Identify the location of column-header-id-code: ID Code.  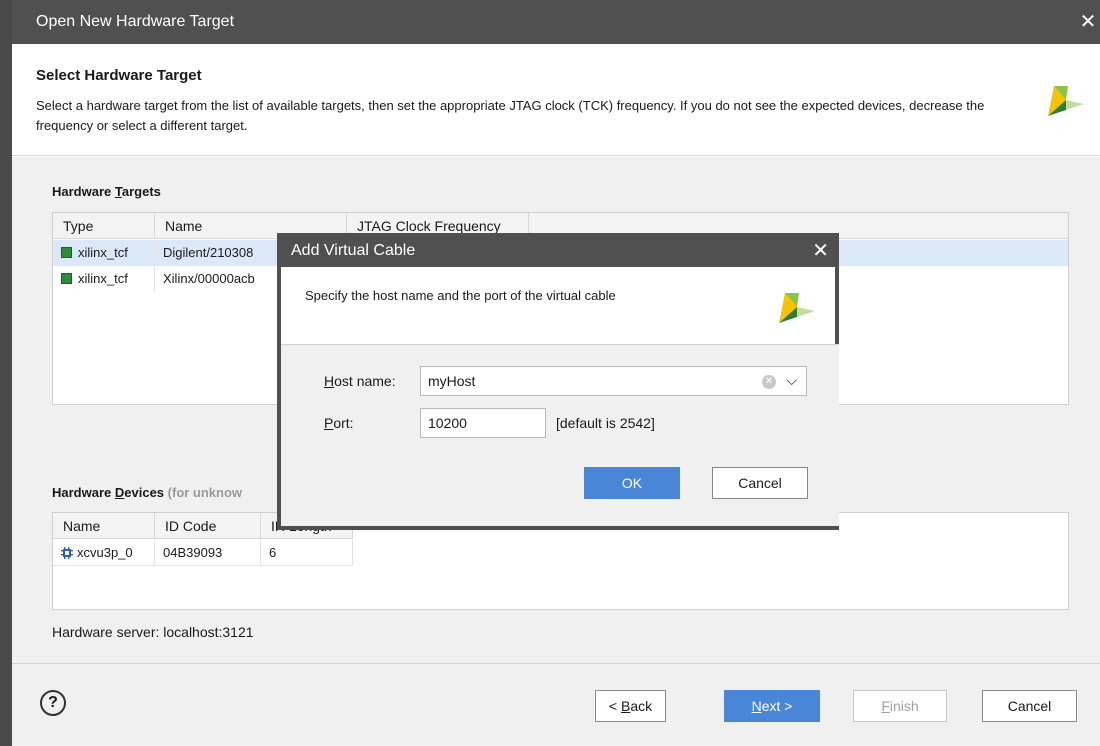
(208, 526).